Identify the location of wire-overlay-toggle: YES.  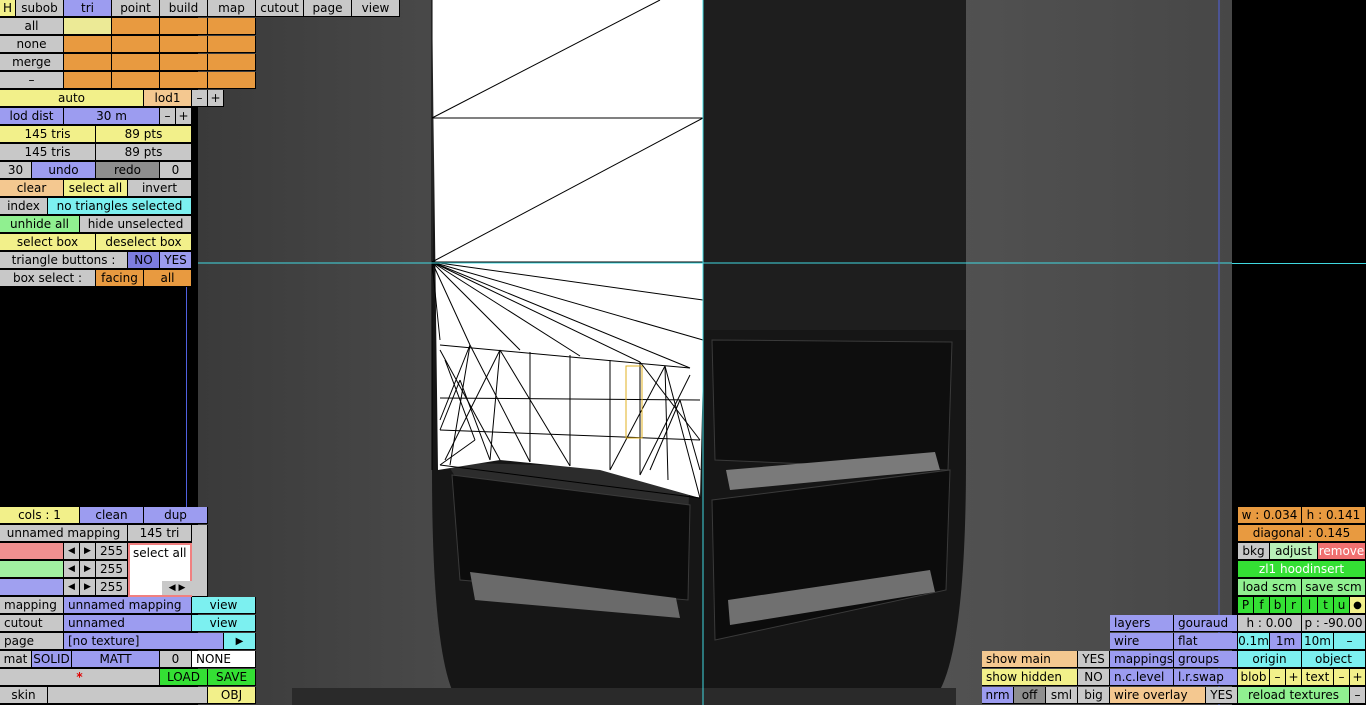
(1222, 695).